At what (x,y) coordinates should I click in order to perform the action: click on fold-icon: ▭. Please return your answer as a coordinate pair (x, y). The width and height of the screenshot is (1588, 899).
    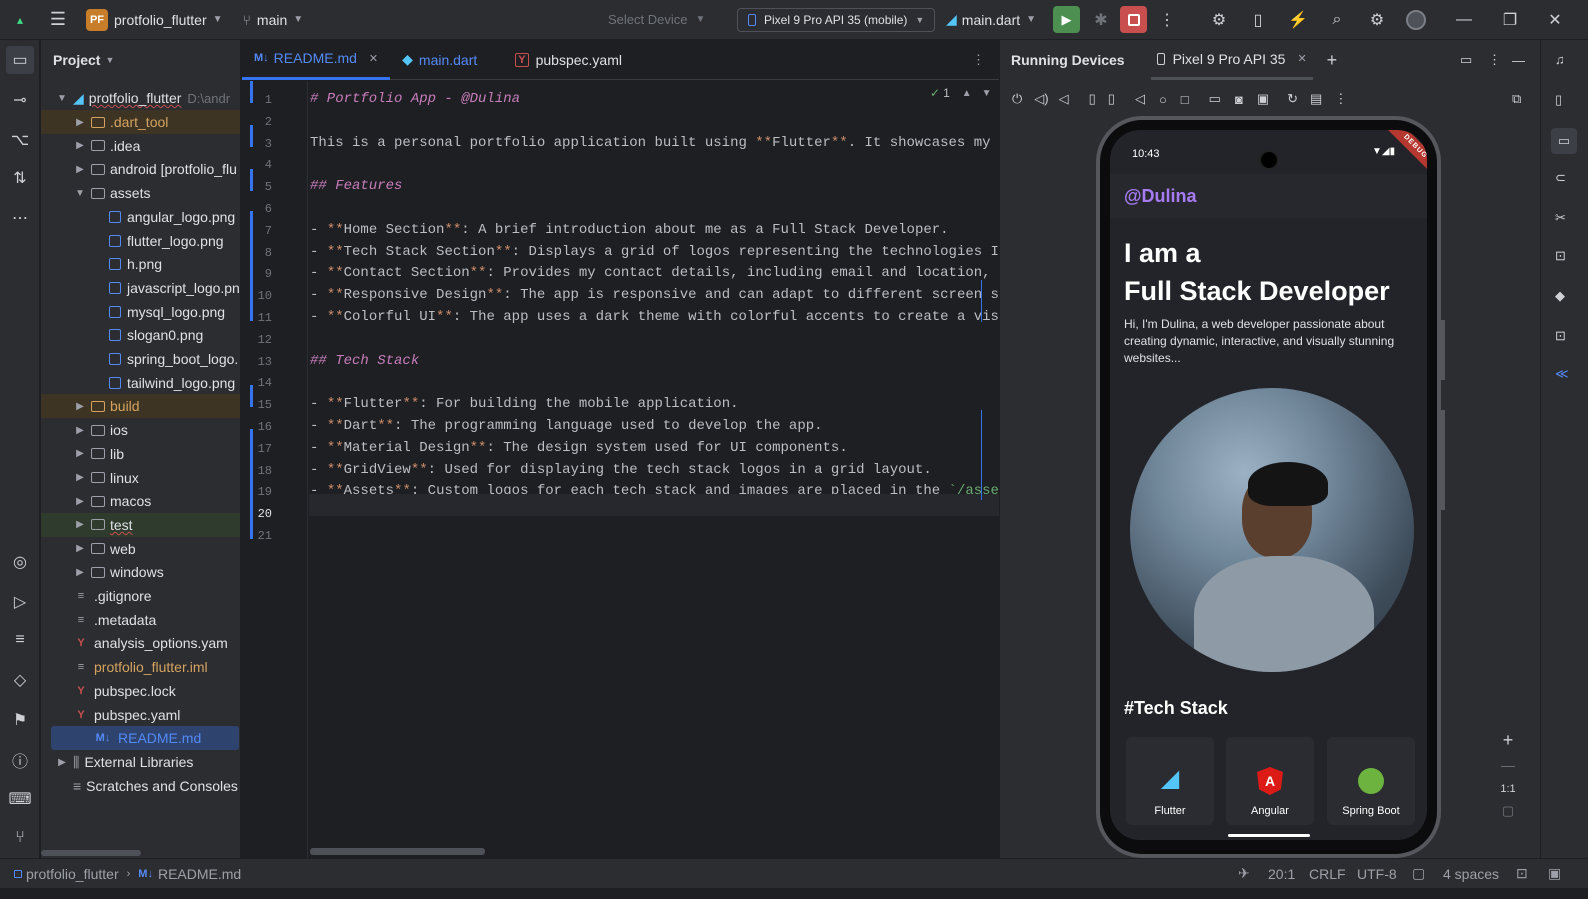
    Looking at the image, I should click on (1215, 99).